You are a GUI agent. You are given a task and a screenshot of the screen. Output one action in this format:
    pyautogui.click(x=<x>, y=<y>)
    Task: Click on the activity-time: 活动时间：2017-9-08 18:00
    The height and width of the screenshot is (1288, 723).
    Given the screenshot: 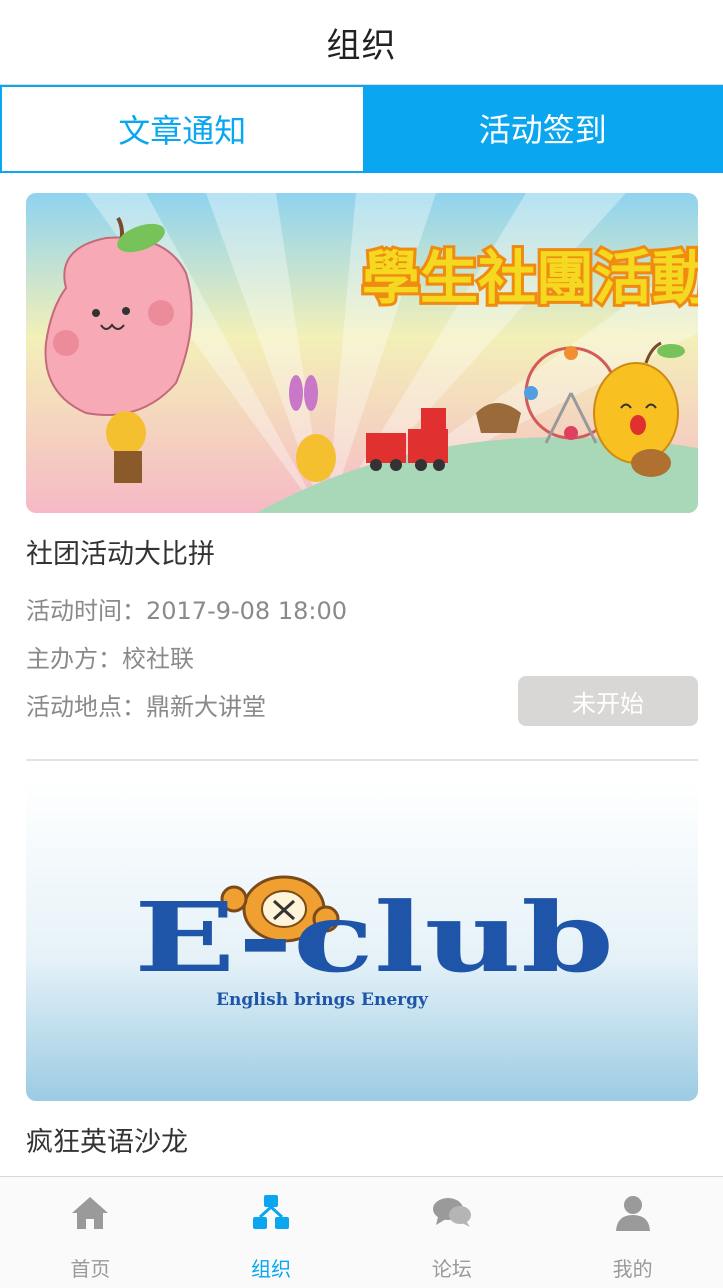 What is the action you would take?
    pyautogui.click(x=362, y=611)
    